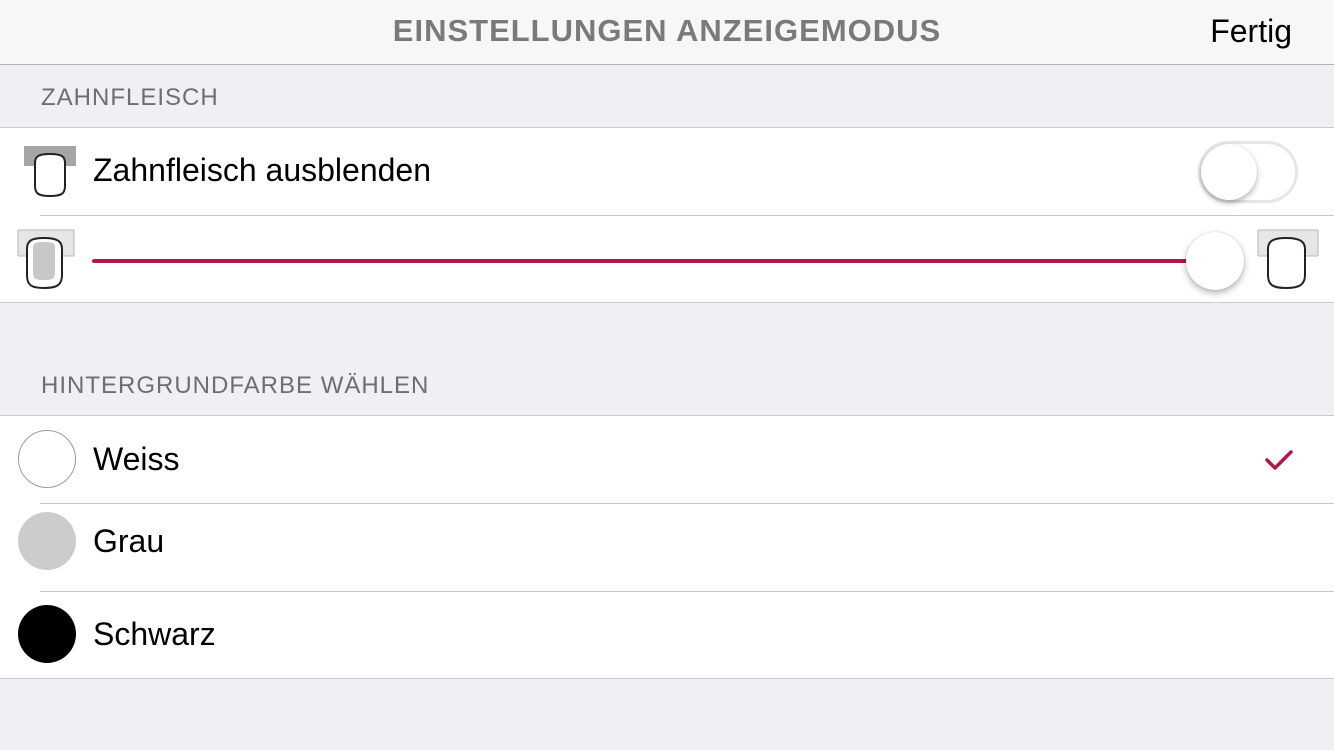 This screenshot has height=750, width=1334. Describe the element at coordinates (136, 459) in the screenshot. I see `option-label: Weiss` at that location.